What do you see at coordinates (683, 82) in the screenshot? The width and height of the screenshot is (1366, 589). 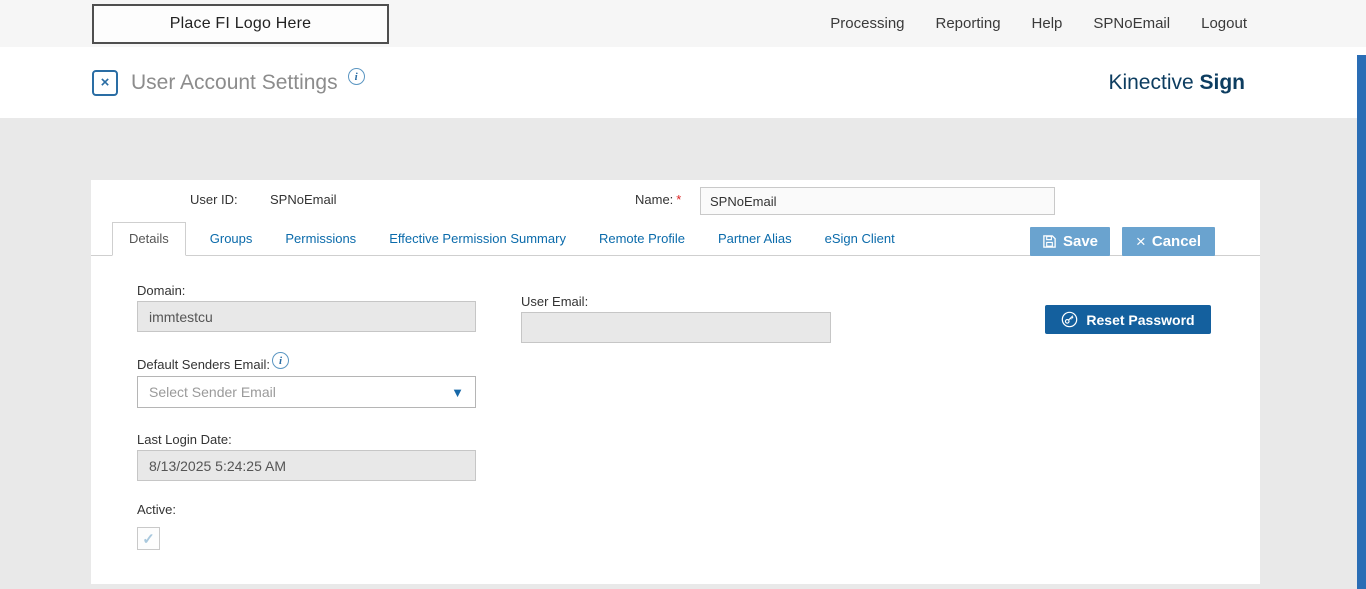 I see `page-header: × User Account Settings i Kinective Sign` at bounding box center [683, 82].